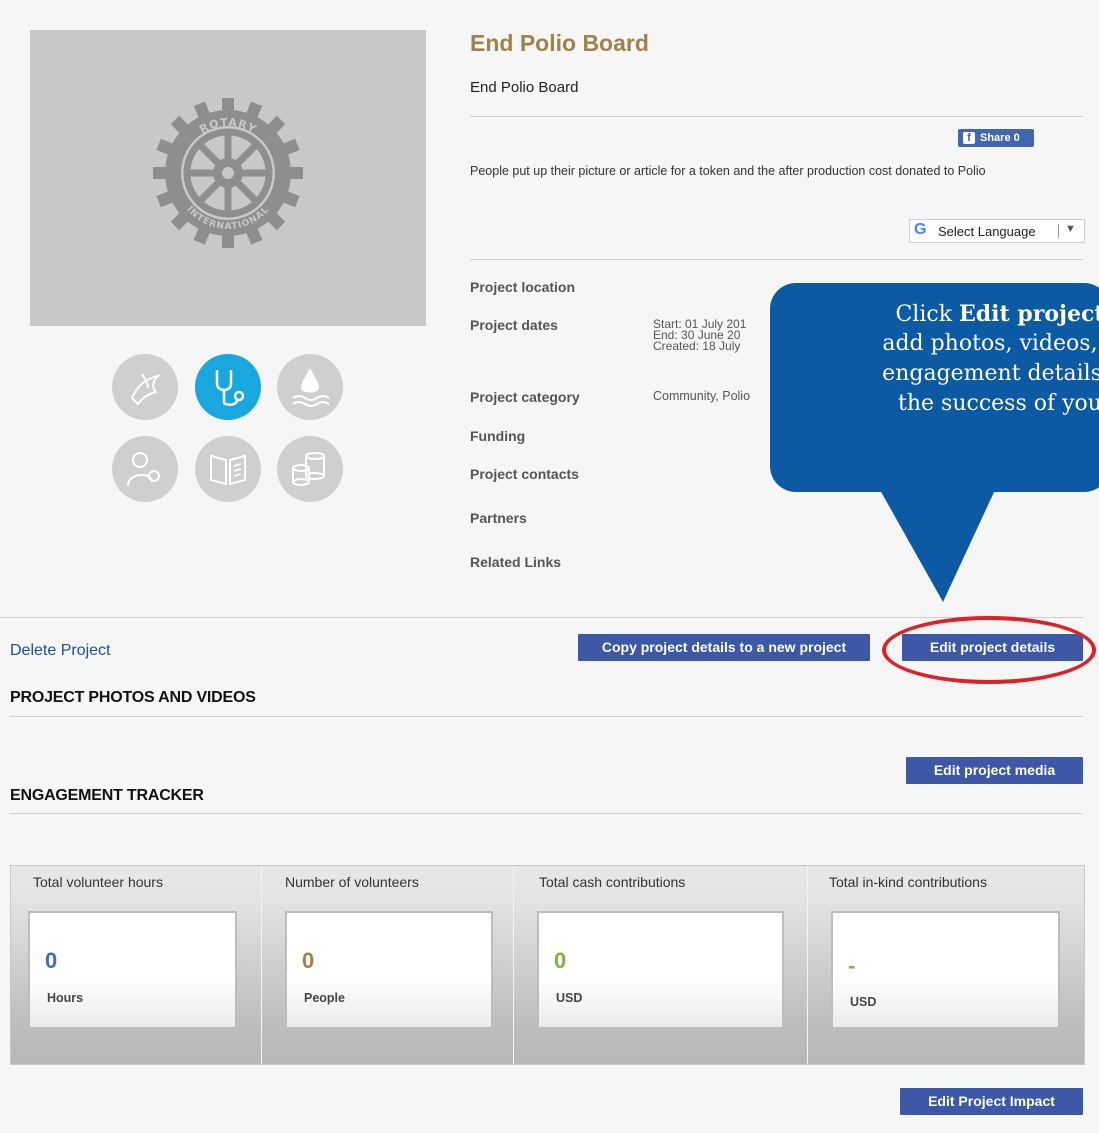  Describe the element at coordinates (352, 882) in the screenshot. I see `tracker-label: Number of volunteers` at that location.